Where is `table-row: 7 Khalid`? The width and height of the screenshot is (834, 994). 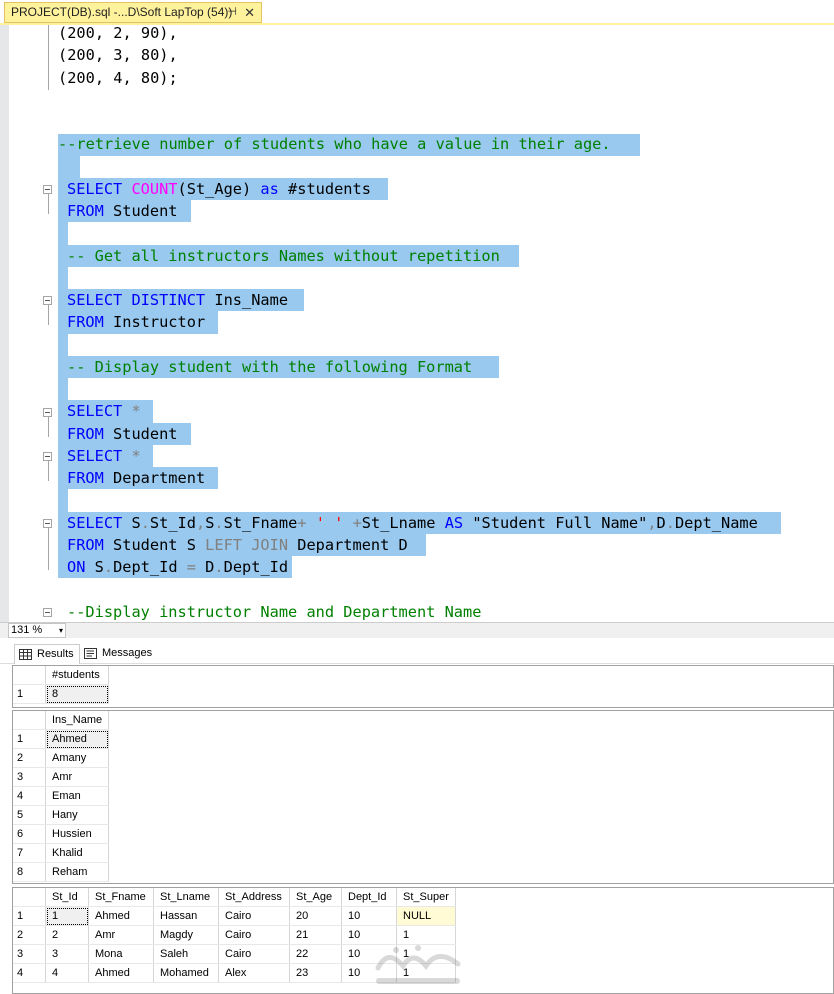 table-row: 7 Khalid is located at coordinates (61, 853).